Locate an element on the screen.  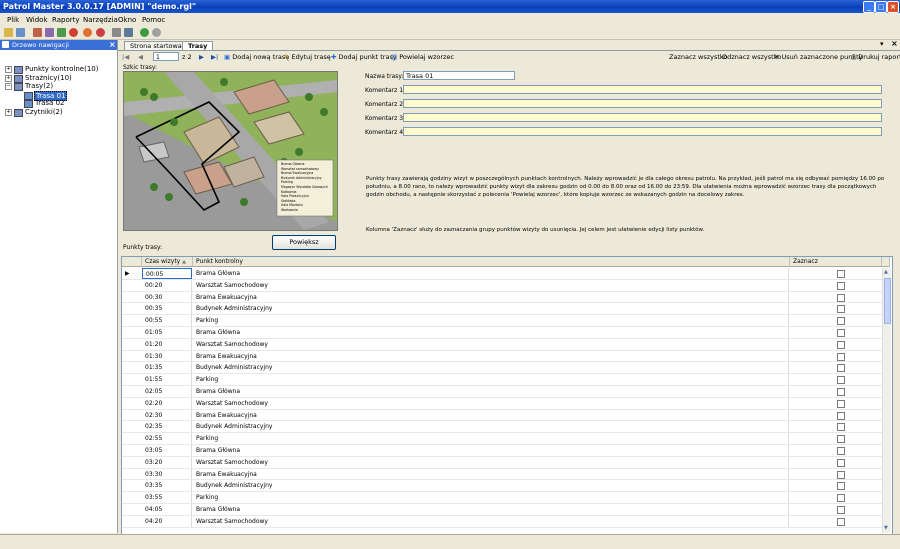
collapse-icon: − is located at coordinates (8, 87).